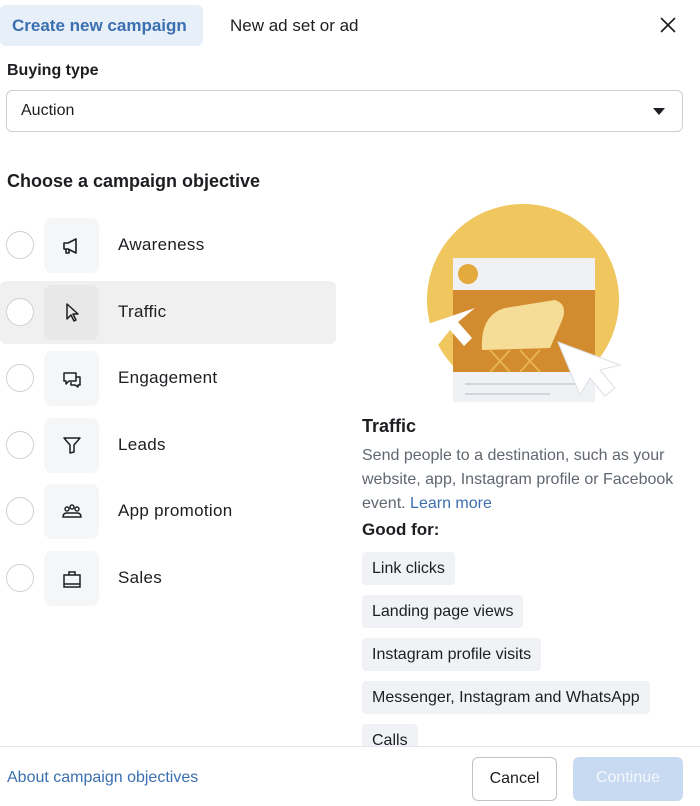 This screenshot has height=806, width=700. Describe the element at coordinates (142, 444) in the screenshot. I see `objective-label: Leads` at that location.